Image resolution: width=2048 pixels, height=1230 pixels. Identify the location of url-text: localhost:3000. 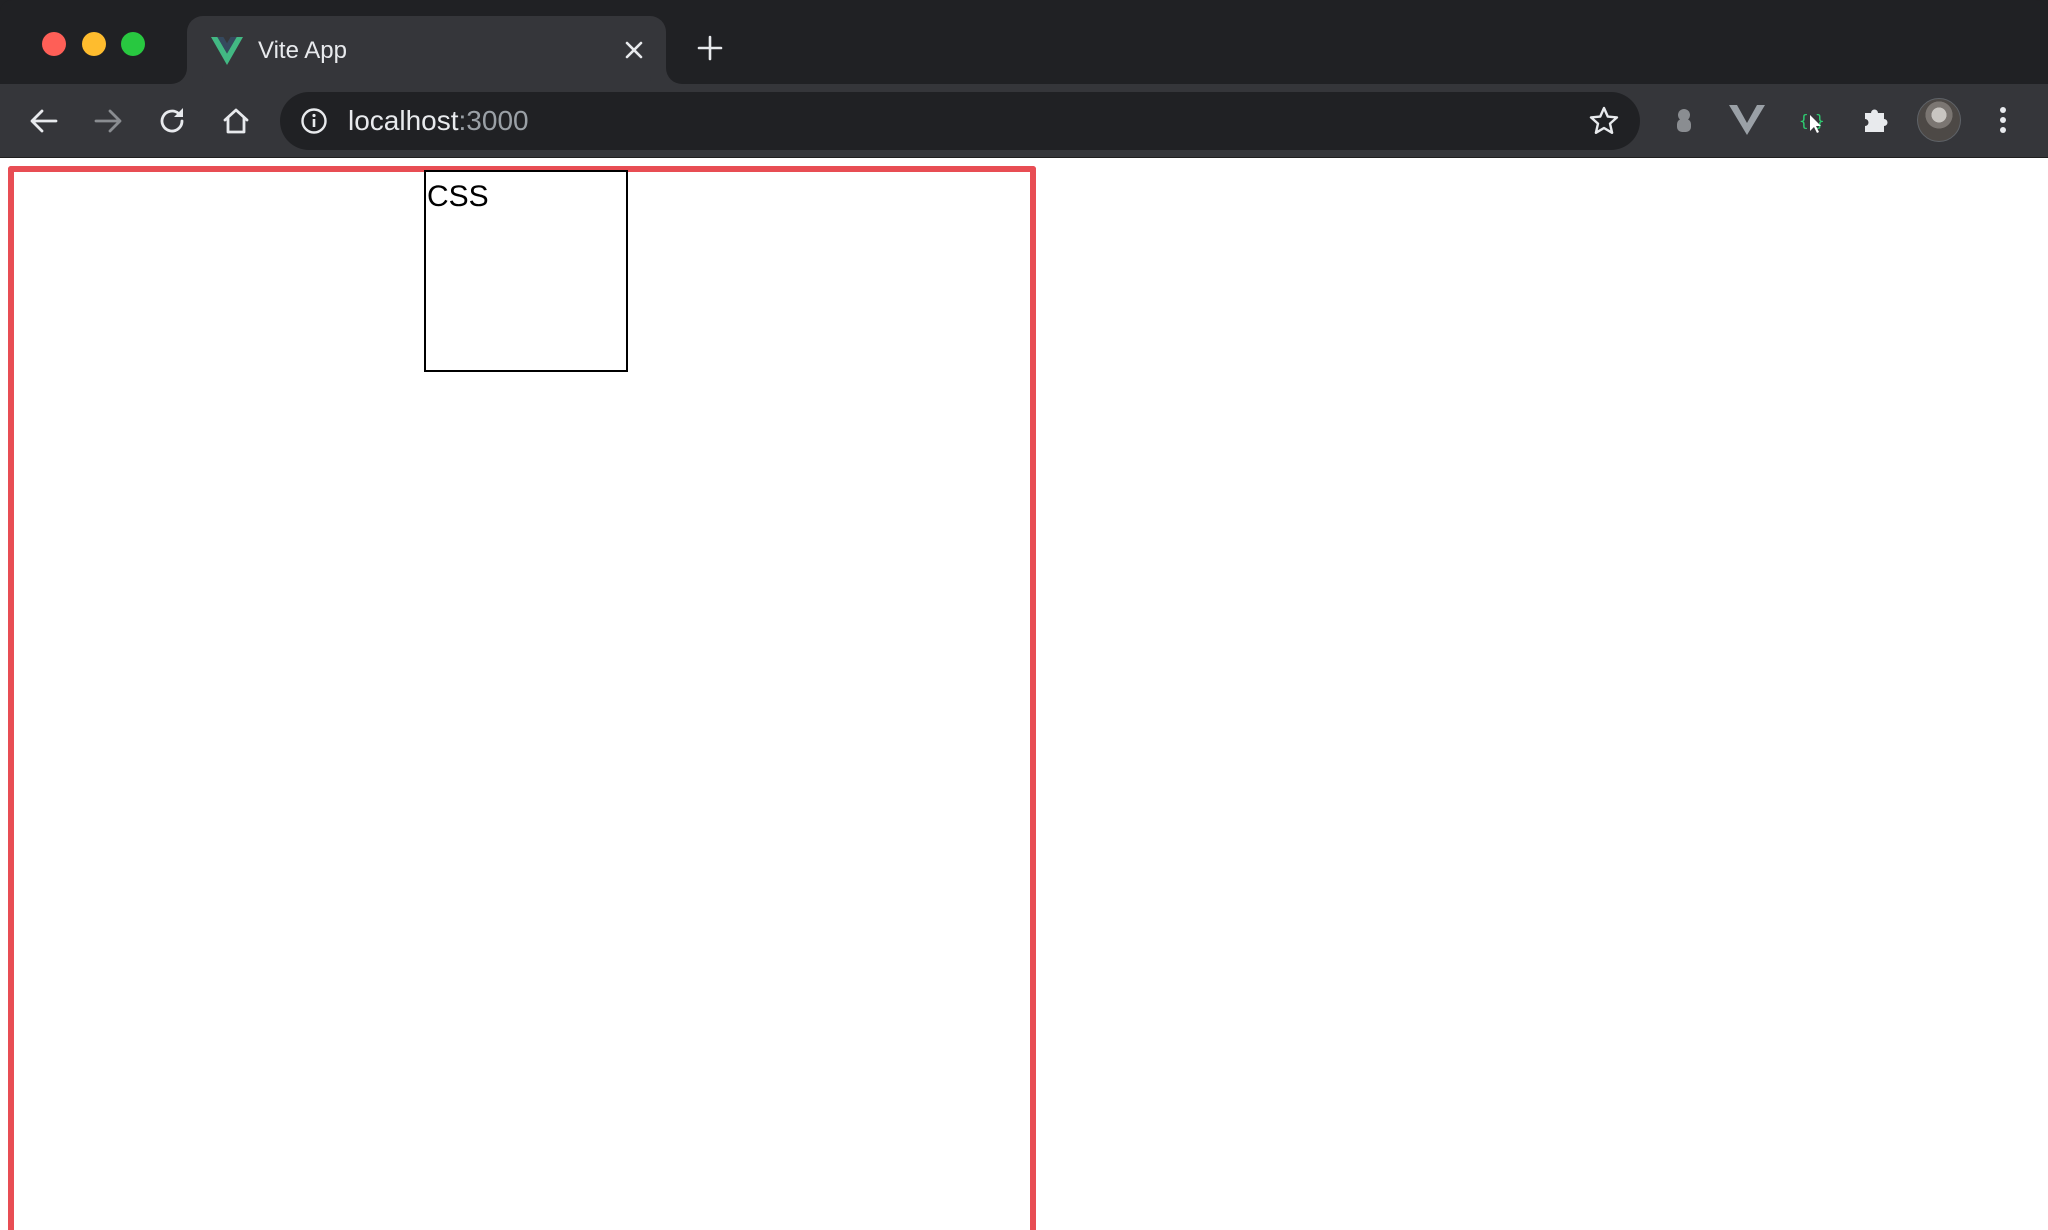
(438, 121).